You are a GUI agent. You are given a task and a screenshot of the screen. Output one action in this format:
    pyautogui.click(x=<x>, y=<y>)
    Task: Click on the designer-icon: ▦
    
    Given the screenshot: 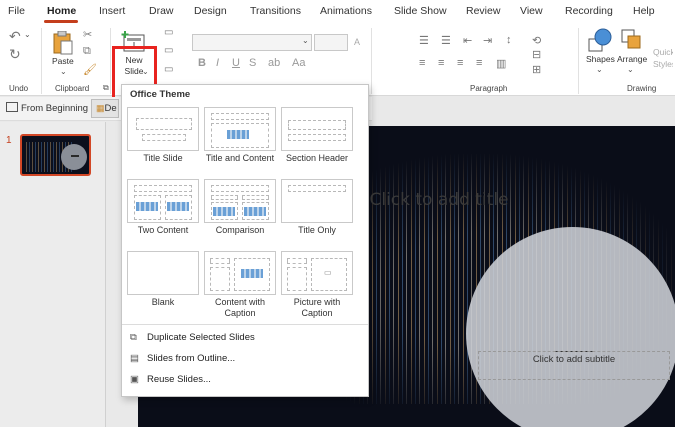 What is the action you would take?
    pyautogui.click(x=100, y=108)
    